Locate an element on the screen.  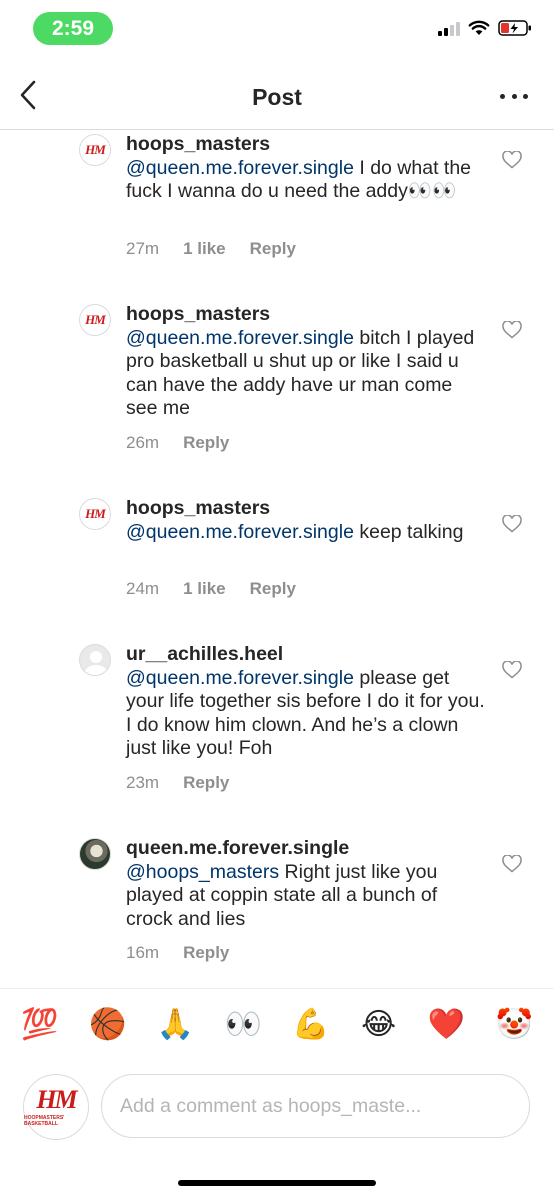
tears-of-joy-emoji: 😂 is located at coordinates (379, 1024).